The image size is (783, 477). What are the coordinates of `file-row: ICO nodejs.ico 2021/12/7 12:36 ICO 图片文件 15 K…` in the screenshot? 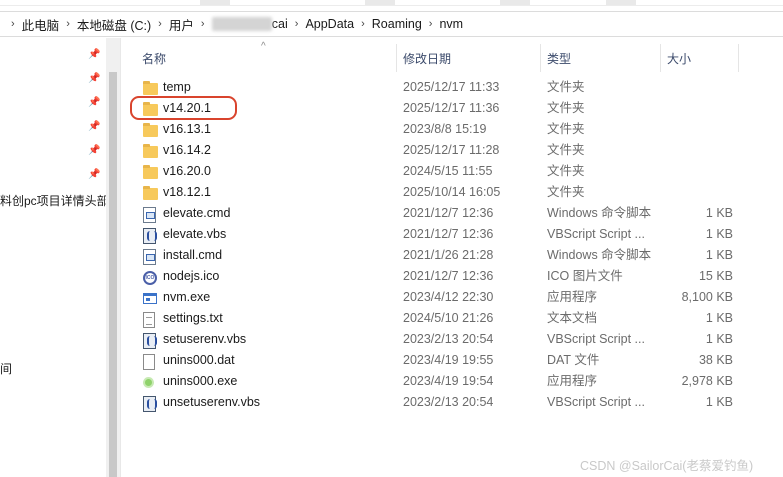 It's located at (452, 276).